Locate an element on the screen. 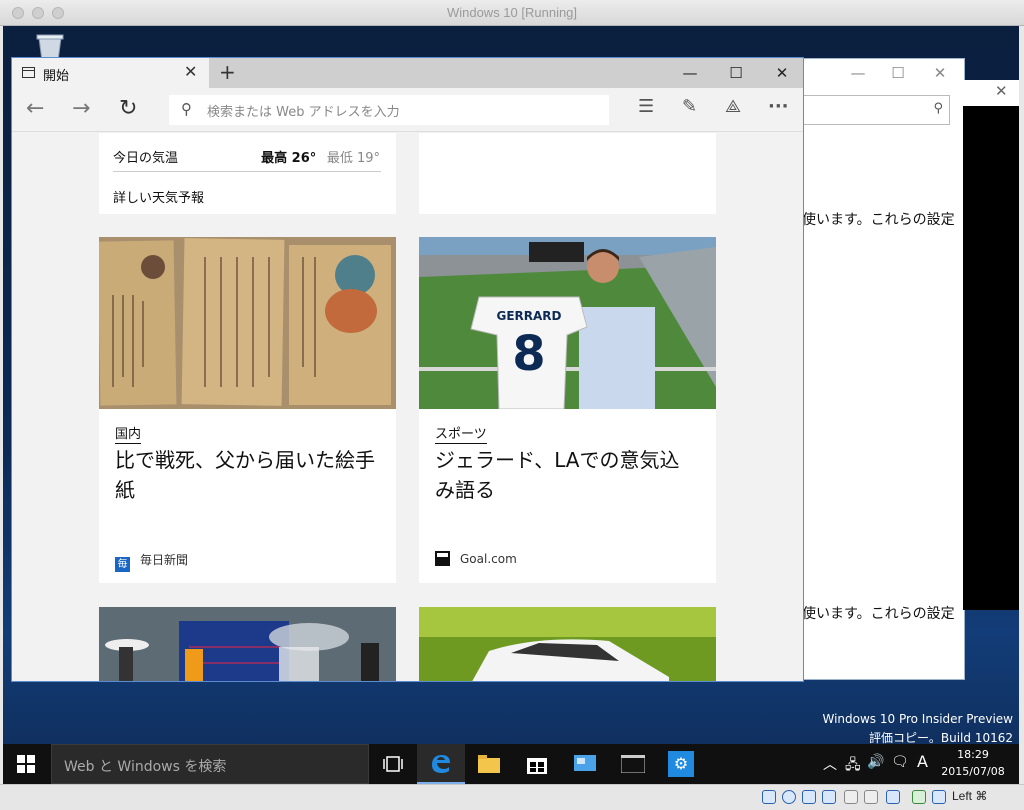  network-adapter-icon is located at coordinates (893, 797).